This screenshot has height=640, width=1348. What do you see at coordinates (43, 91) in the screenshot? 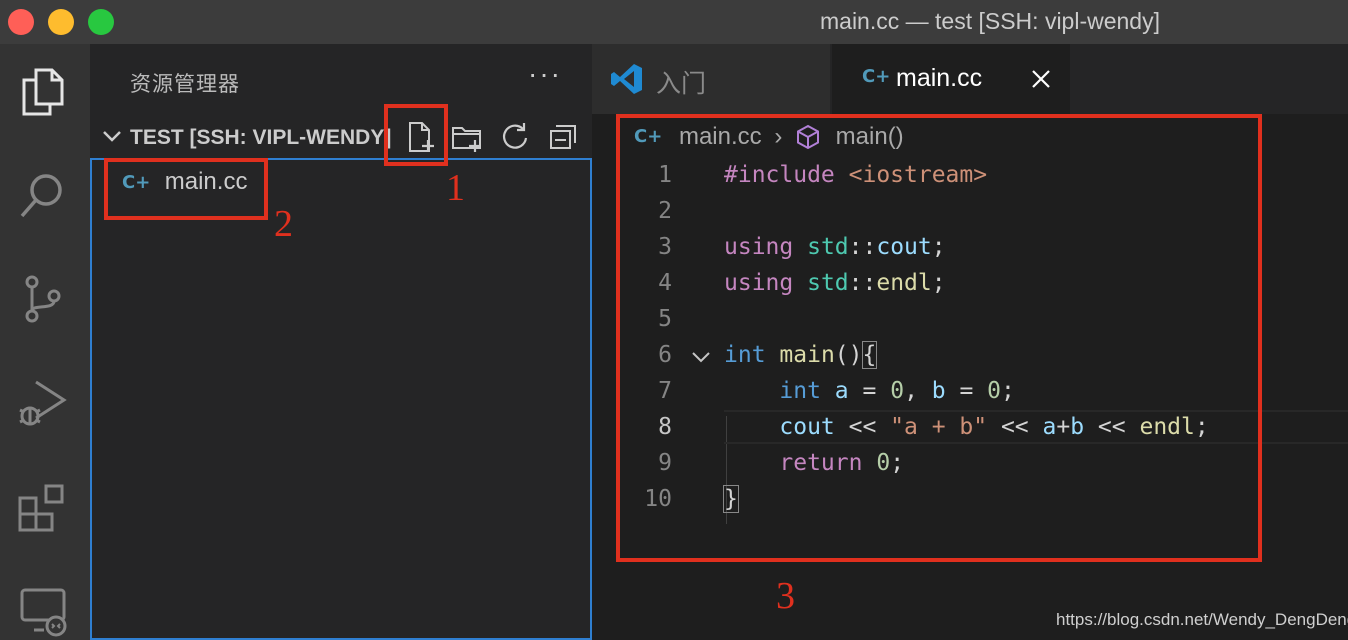
I see `files-icon` at bounding box center [43, 91].